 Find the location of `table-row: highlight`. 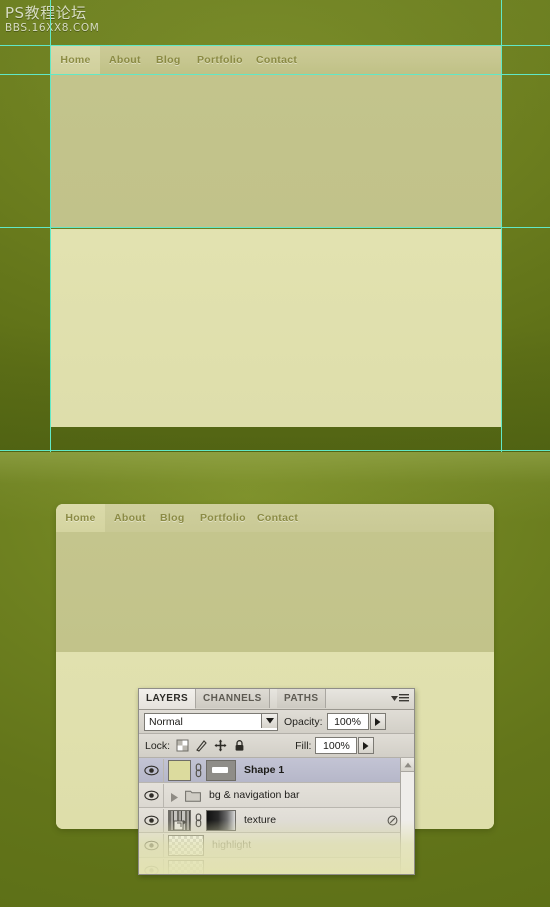

table-row: highlight is located at coordinates (276, 845).